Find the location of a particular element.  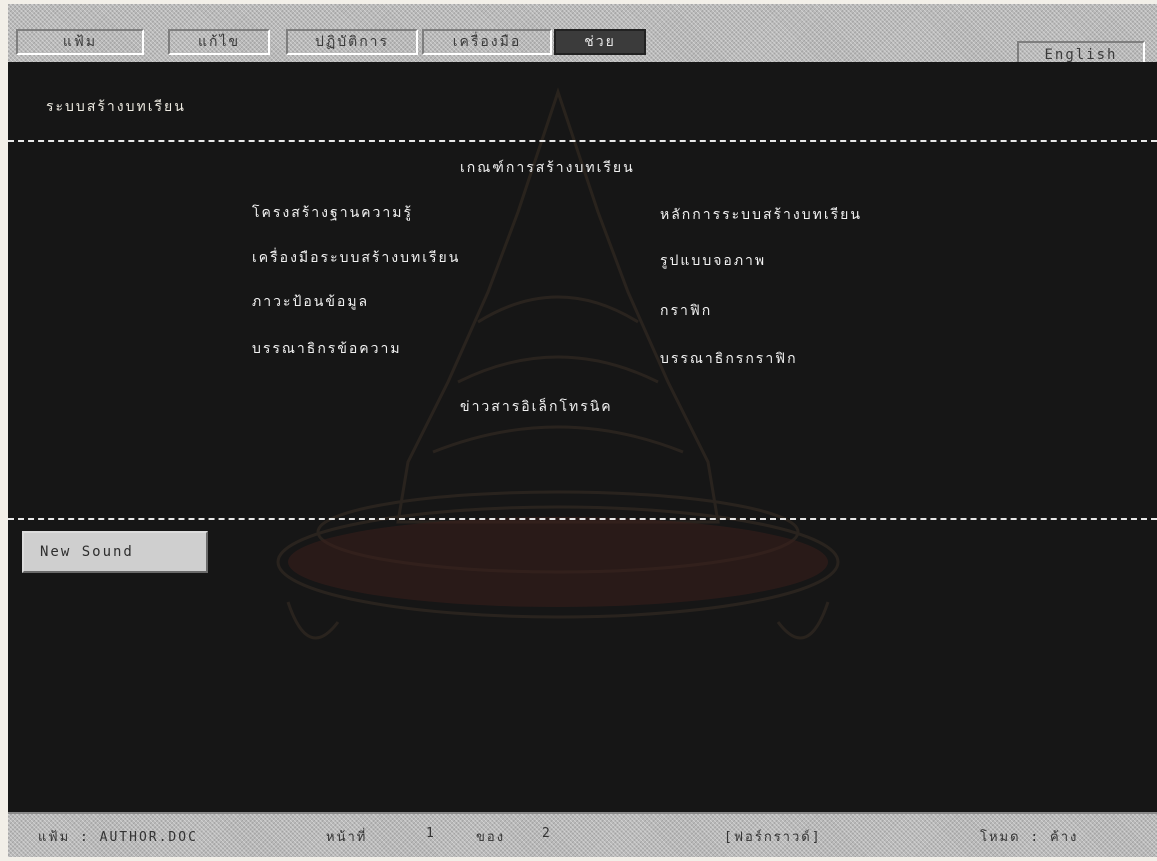

status-file: แฟ้ม : AUTHOR.DOC is located at coordinates (118, 837).